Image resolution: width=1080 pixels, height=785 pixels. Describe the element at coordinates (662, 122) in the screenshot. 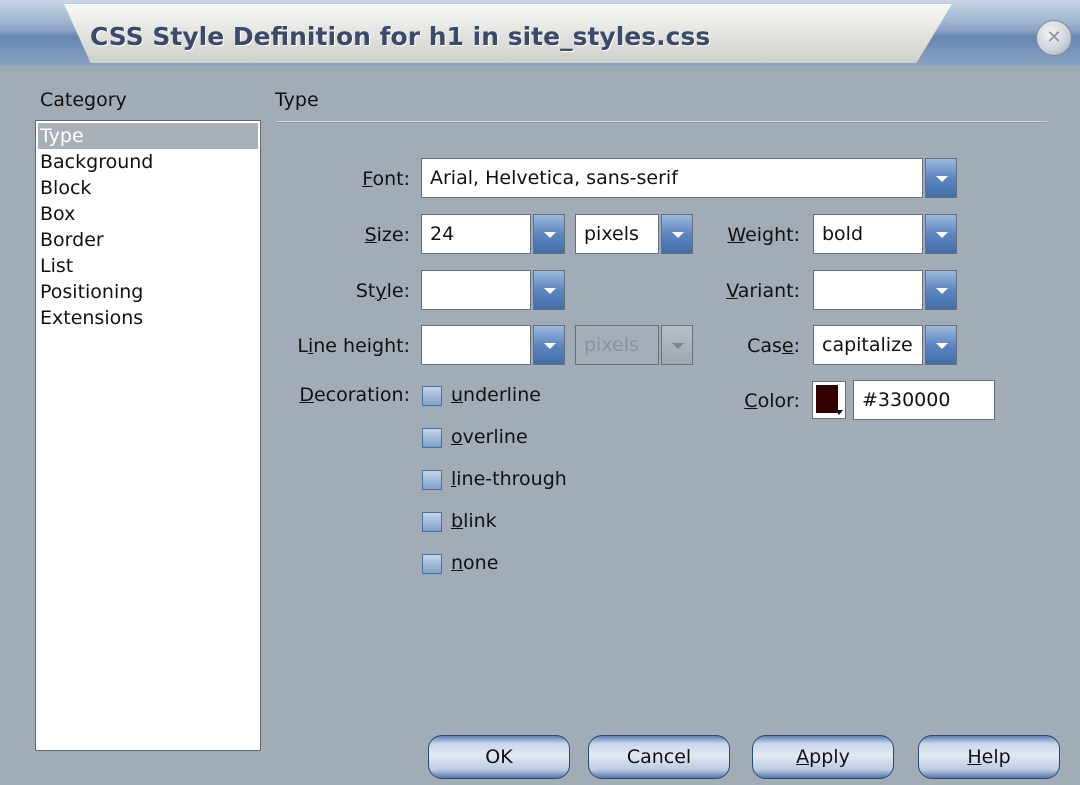

I see `heading-divider` at that location.